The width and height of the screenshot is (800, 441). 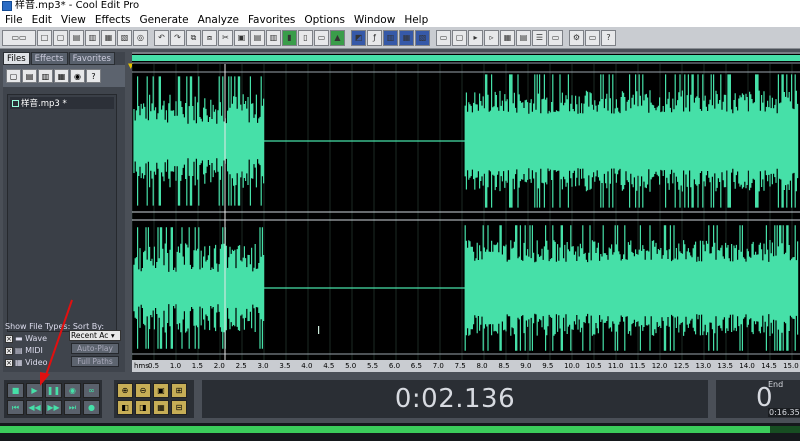 What do you see at coordinates (193, 37) in the screenshot?
I see `copy-icon: ⧉` at bounding box center [193, 37].